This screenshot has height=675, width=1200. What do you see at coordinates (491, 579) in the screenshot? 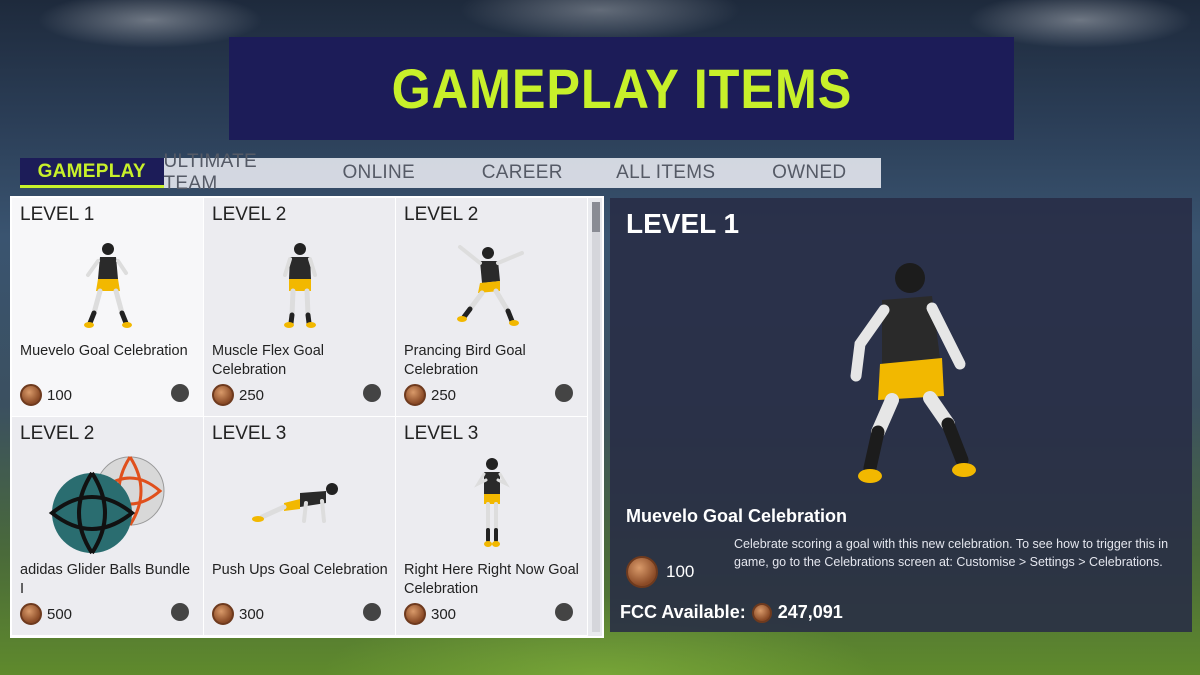
I see `item-name: Right Here Right Now Goal Celebration` at bounding box center [491, 579].